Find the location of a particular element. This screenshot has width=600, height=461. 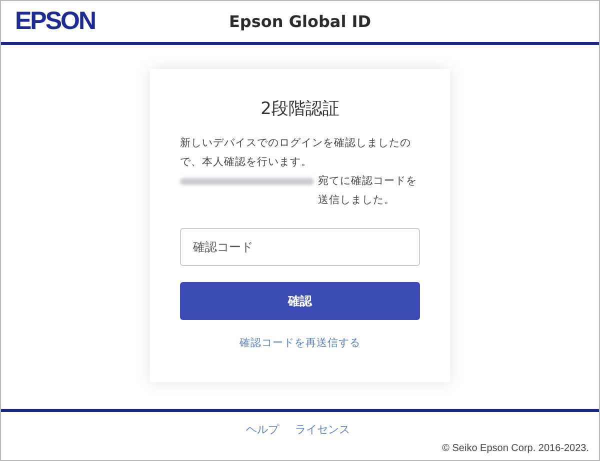

sent-notice: 宛てに確認コードを送信しました。 is located at coordinates (368, 191).